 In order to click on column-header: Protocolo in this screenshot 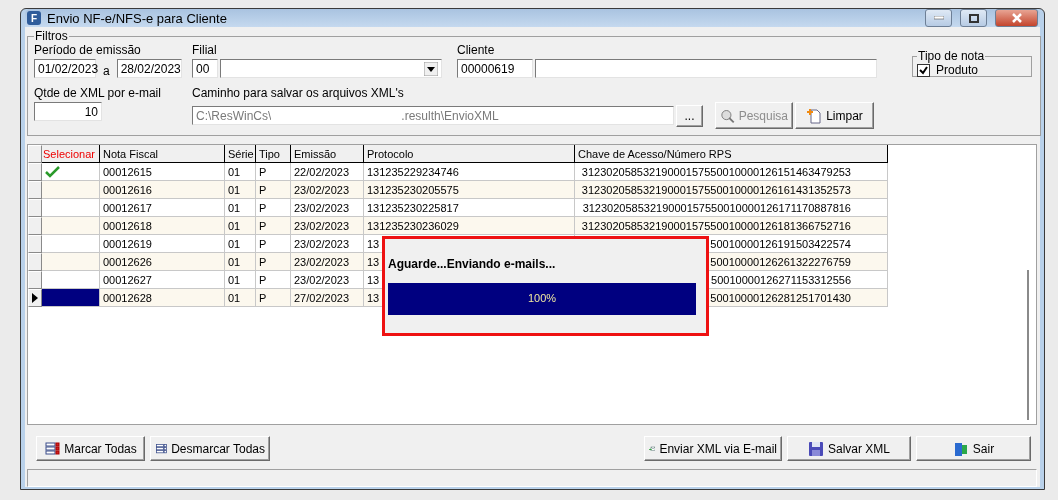, I will do `click(469, 154)`.